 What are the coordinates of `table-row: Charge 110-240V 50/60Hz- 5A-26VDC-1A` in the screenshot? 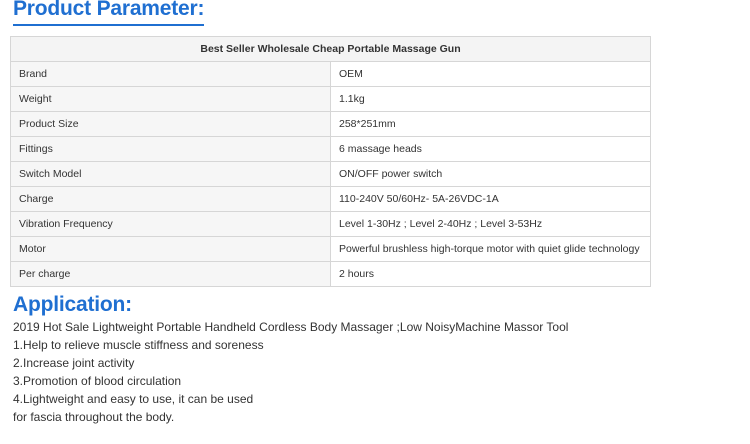 It's located at (330, 199).